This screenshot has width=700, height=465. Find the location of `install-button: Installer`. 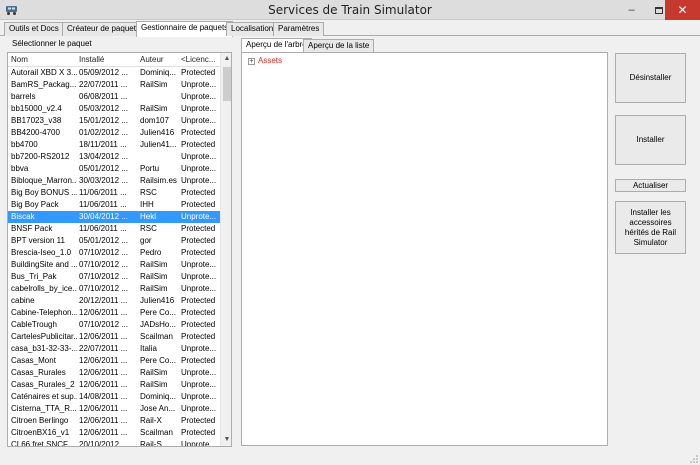

install-button: Installer is located at coordinates (650, 140).